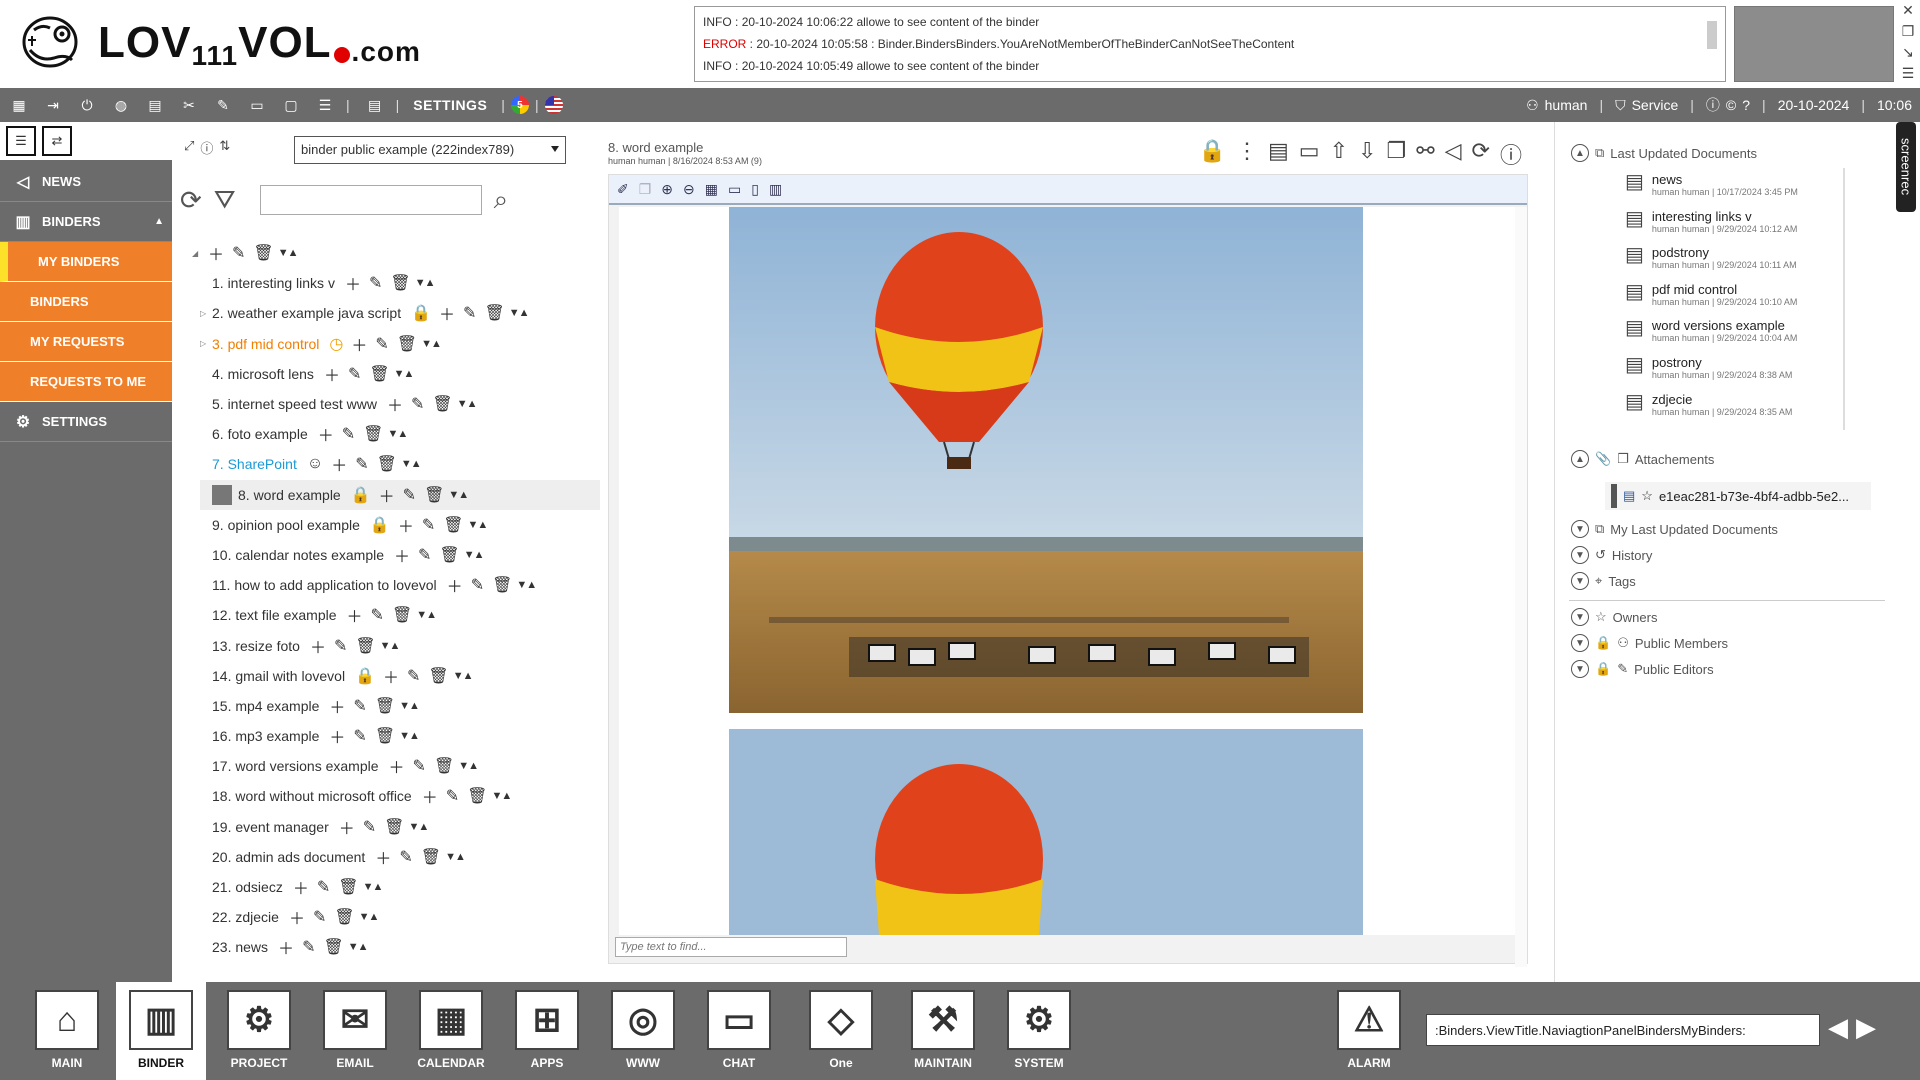 The width and height of the screenshot is (1920, 1080). What do you see at coordinates (711, 189) in the screenshot?
I see `fit-page-icon: ▦` at bounding box center [711, 189].